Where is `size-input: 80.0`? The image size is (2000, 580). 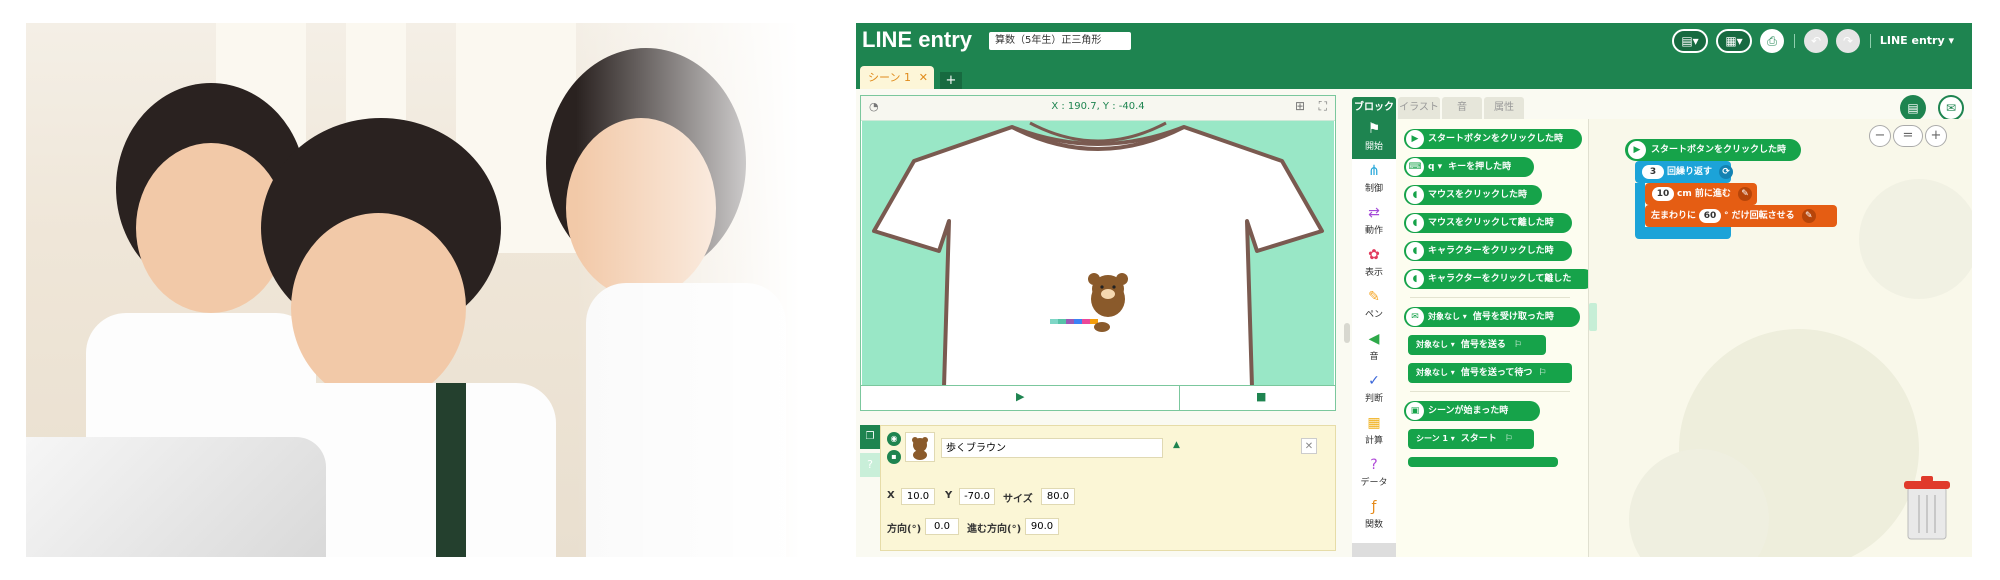 size-input: 80.0 is located at coordinates (1058, 496).